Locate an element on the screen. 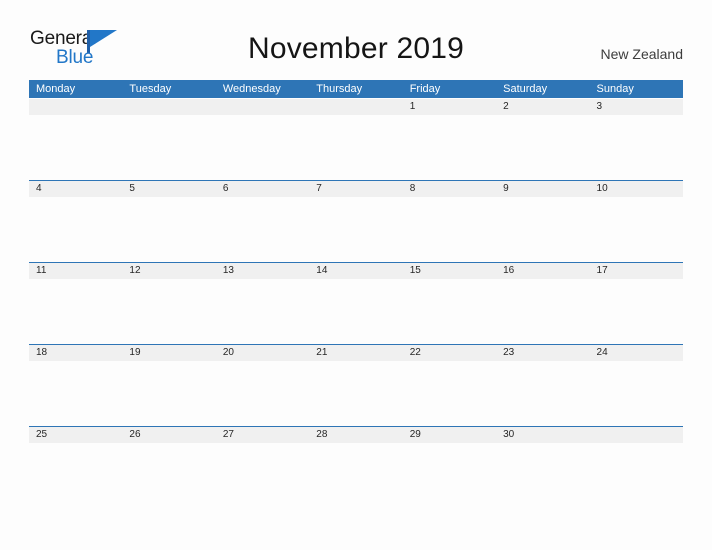 The width and height of the screenshot is (712, 550). day-cell-number: 14 is located at coordinates (355, 271).